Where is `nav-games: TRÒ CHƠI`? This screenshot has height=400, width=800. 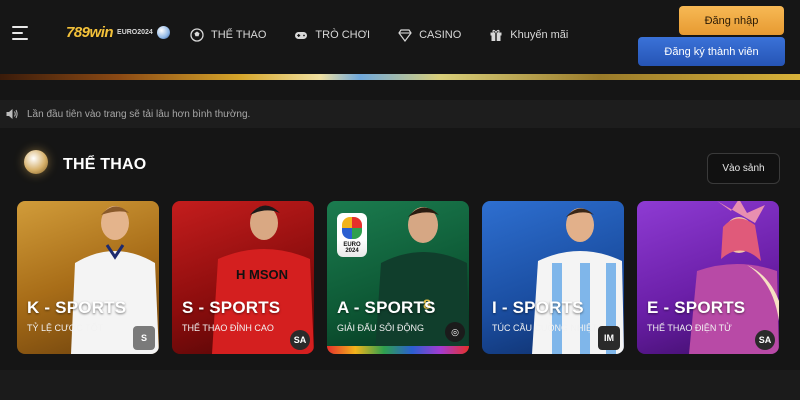
nav-games: TRÒ CHƠI is located at coordinates (332, 35).